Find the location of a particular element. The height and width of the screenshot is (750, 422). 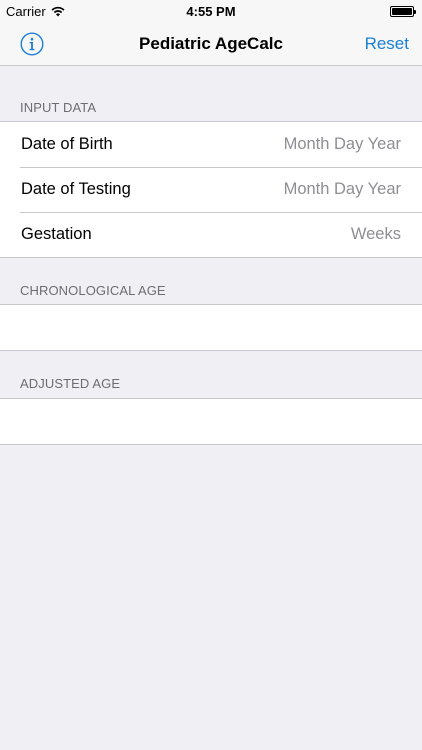

battery-fill is located at coordinates (402, 11).